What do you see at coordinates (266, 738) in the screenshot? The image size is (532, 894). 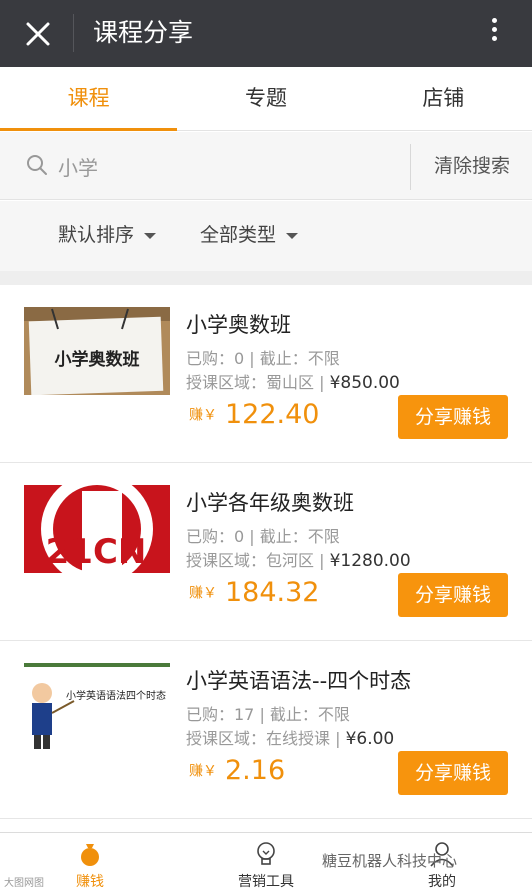 I see `area-text: 授课区域：在线授课 |` at bounding box center [266, 738].